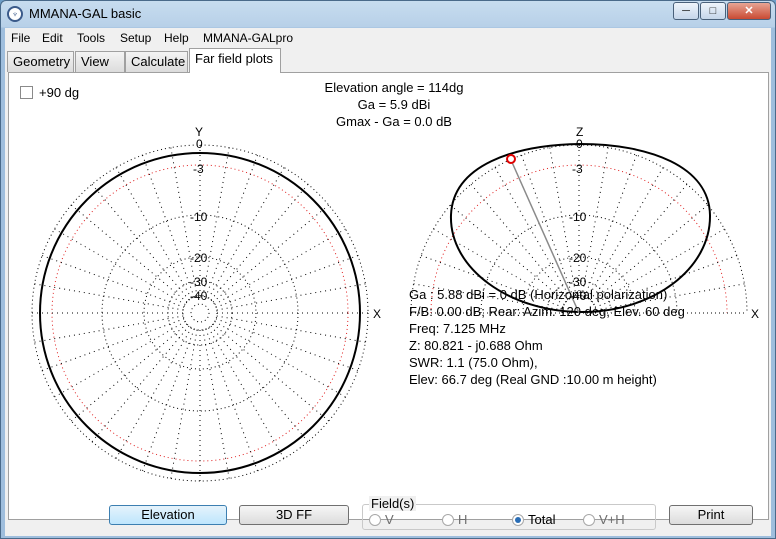  Describe the element at coordinates (473, 362) in the screenshot. I see `swr-result: SWR: 1.1 (75.0 Ohm),` at that location.